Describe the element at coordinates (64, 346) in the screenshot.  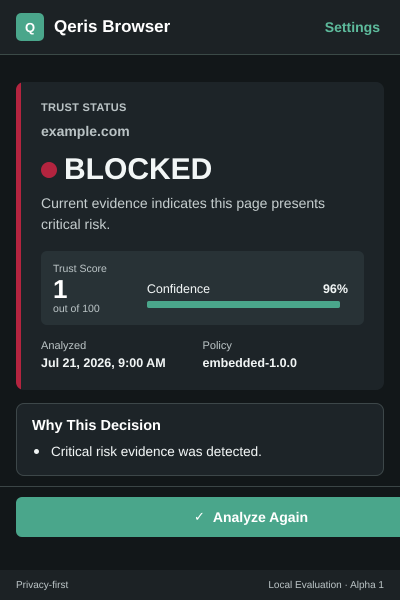
I see `detail-label: Analyzed` at that location.